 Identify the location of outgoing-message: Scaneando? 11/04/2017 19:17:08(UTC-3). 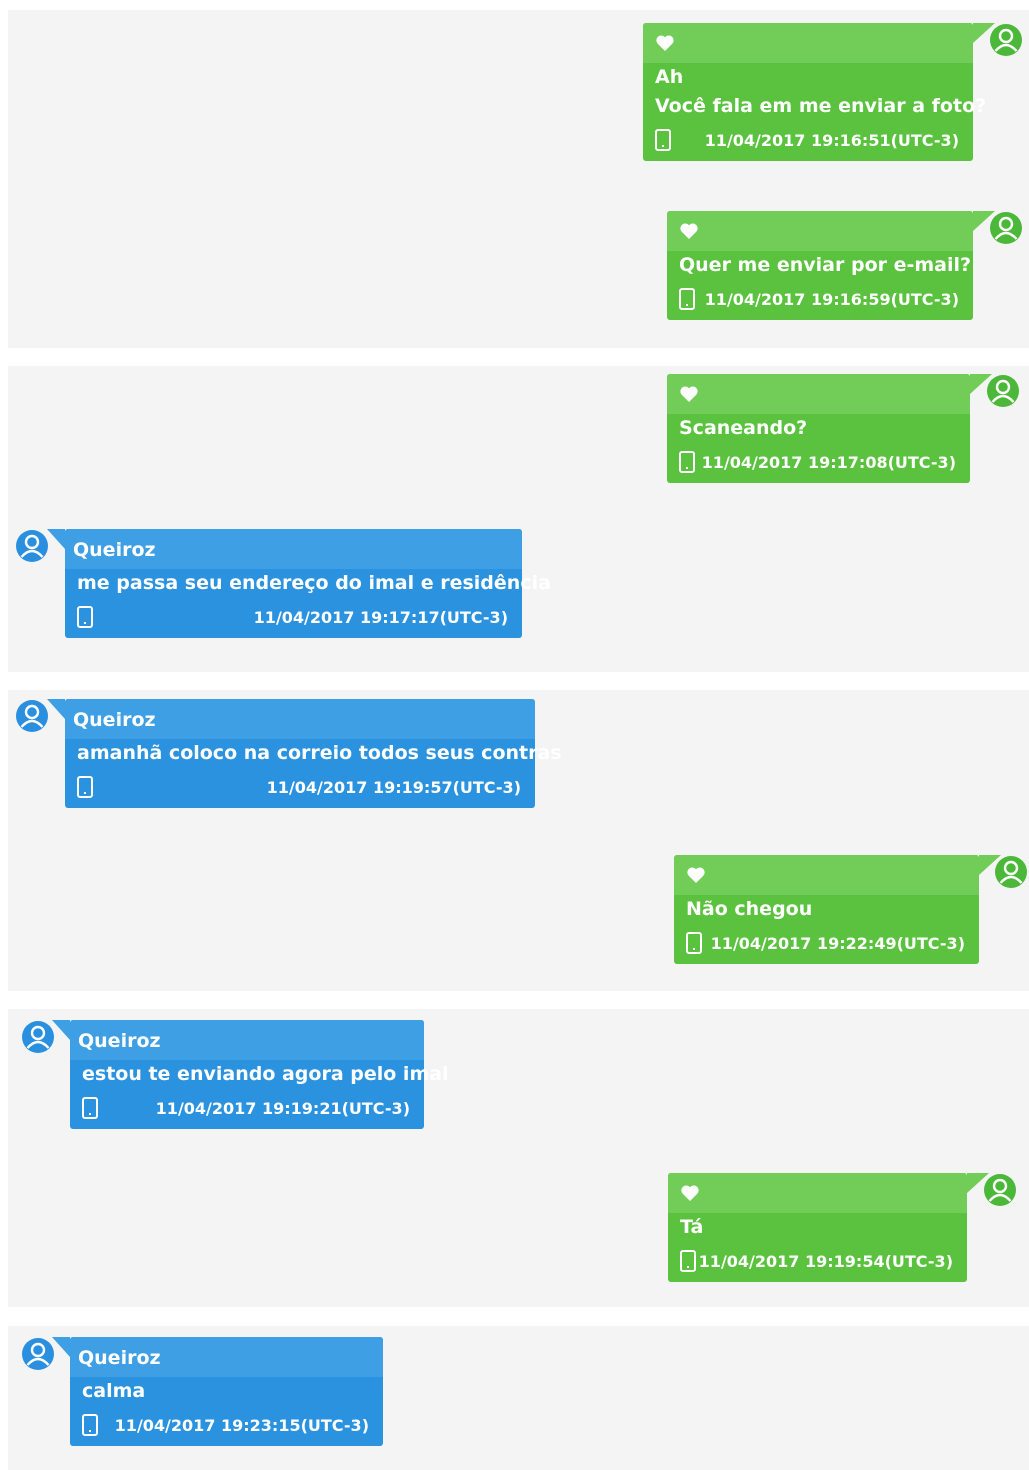
(829, 428).